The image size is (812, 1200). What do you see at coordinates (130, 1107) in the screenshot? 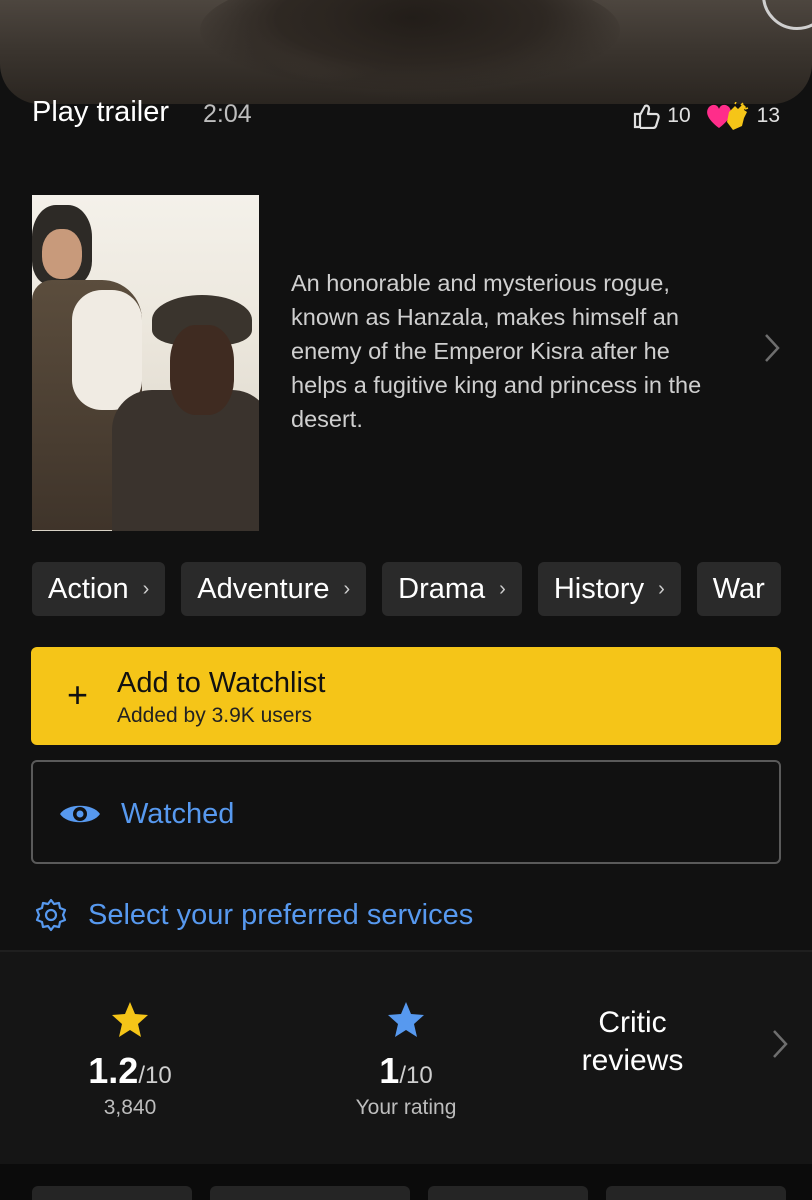
I see `imdb-rating-count: 3,840` at bounding box center [130, 1107].